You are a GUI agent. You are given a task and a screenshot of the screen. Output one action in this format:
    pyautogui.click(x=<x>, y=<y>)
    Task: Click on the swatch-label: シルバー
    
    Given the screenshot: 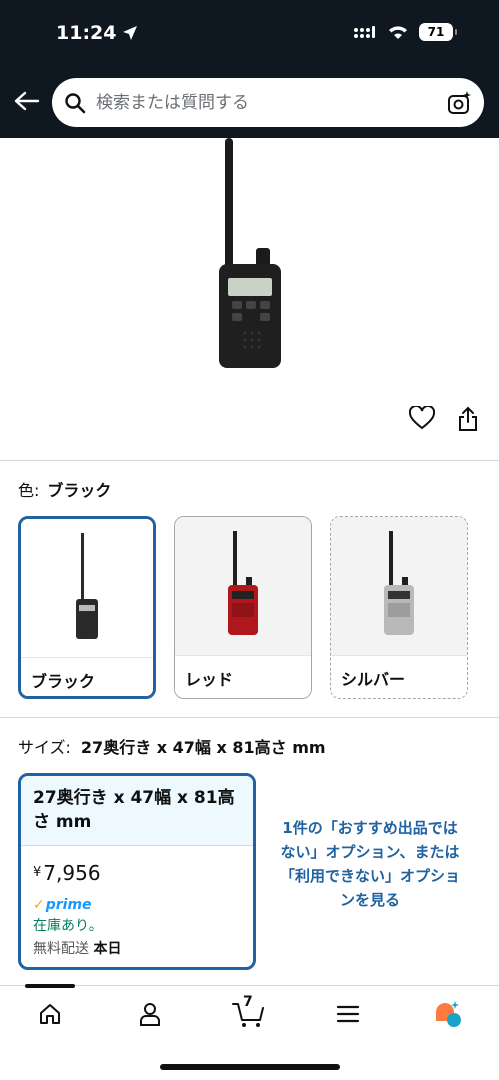 What is the action you would take?
    pyautogui.click(x=399, y=676)
    